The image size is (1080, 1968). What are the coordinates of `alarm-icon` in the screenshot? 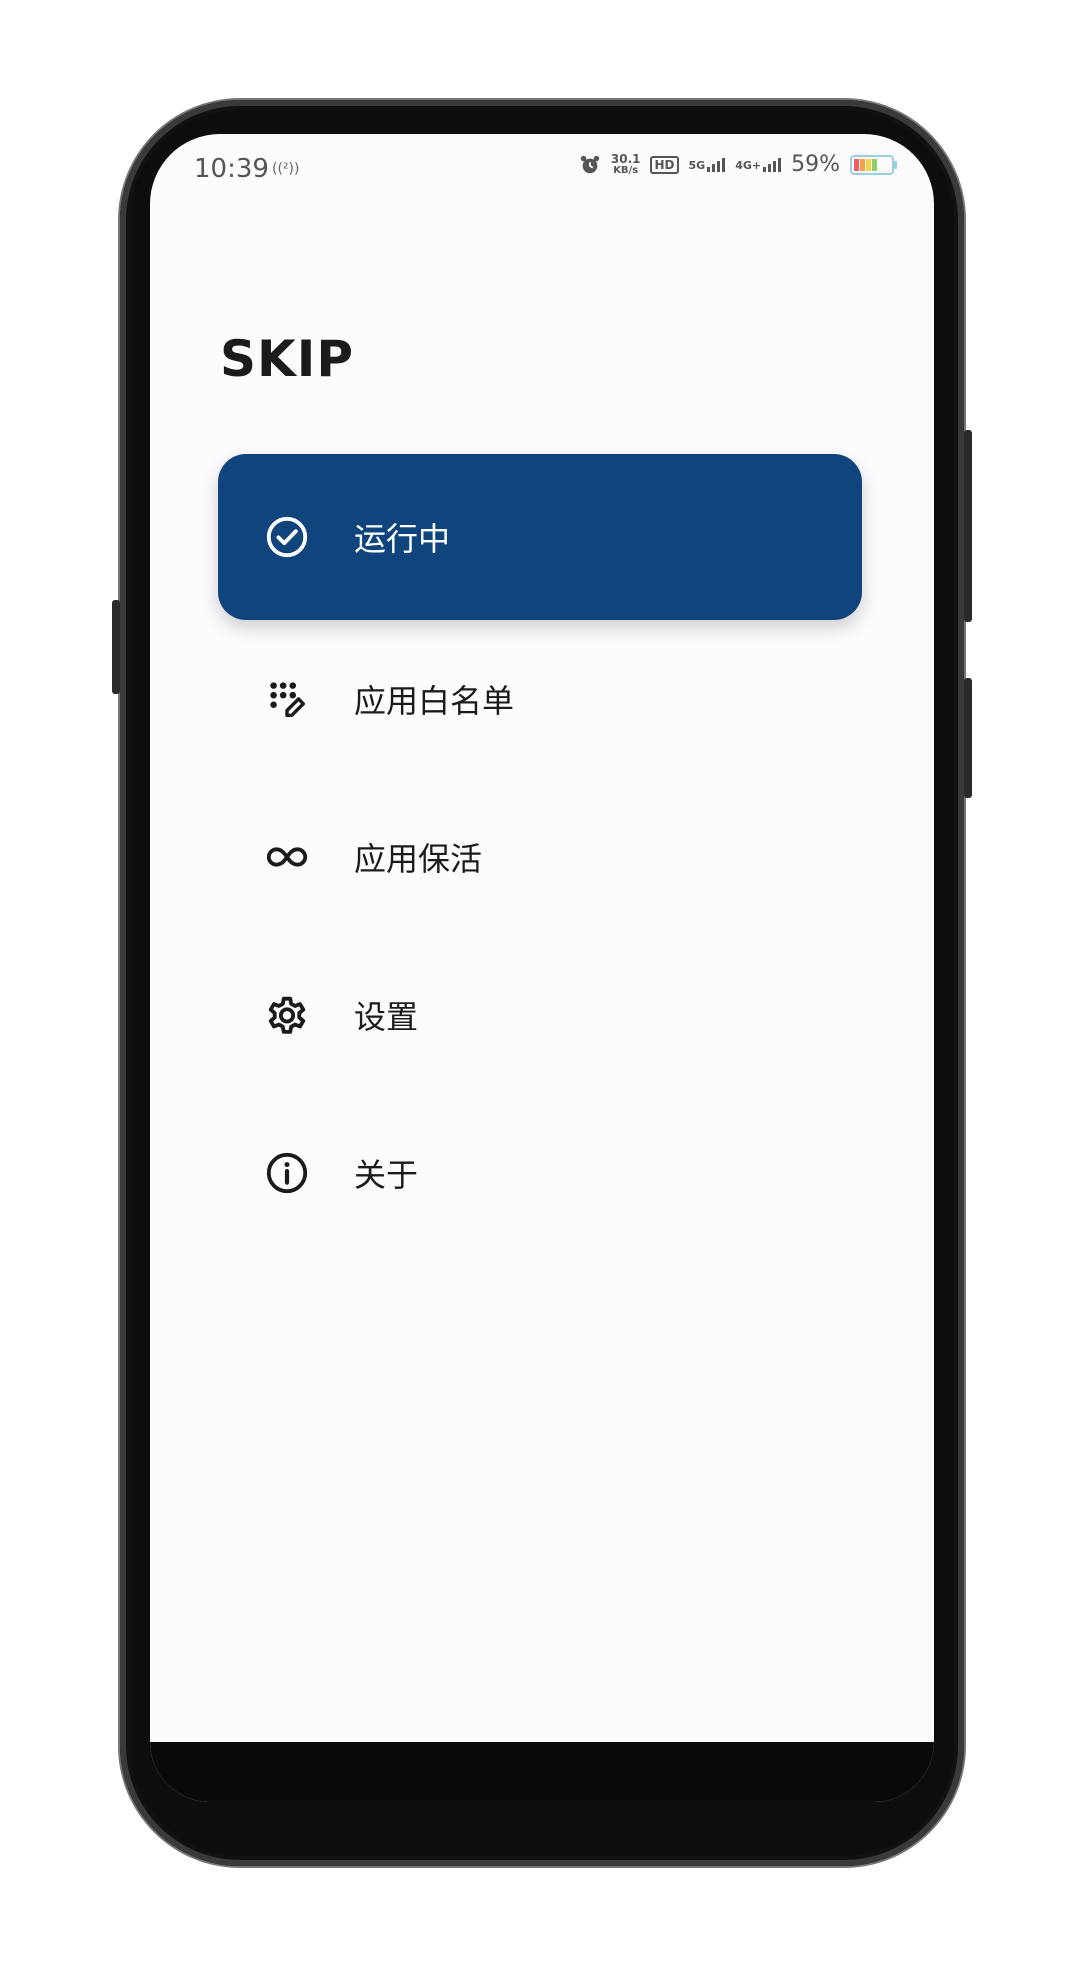 It's located at (590, 164).